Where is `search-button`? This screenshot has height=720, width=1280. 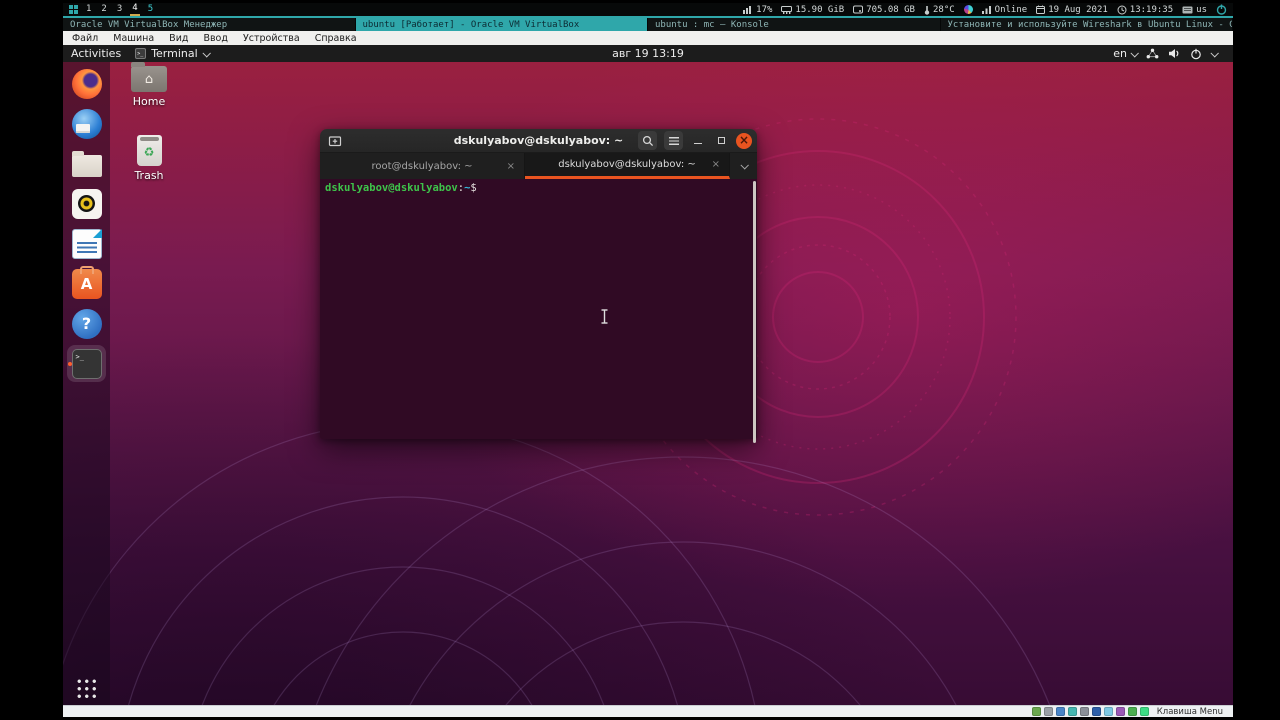 search-button is located at coordinates (647, 140).